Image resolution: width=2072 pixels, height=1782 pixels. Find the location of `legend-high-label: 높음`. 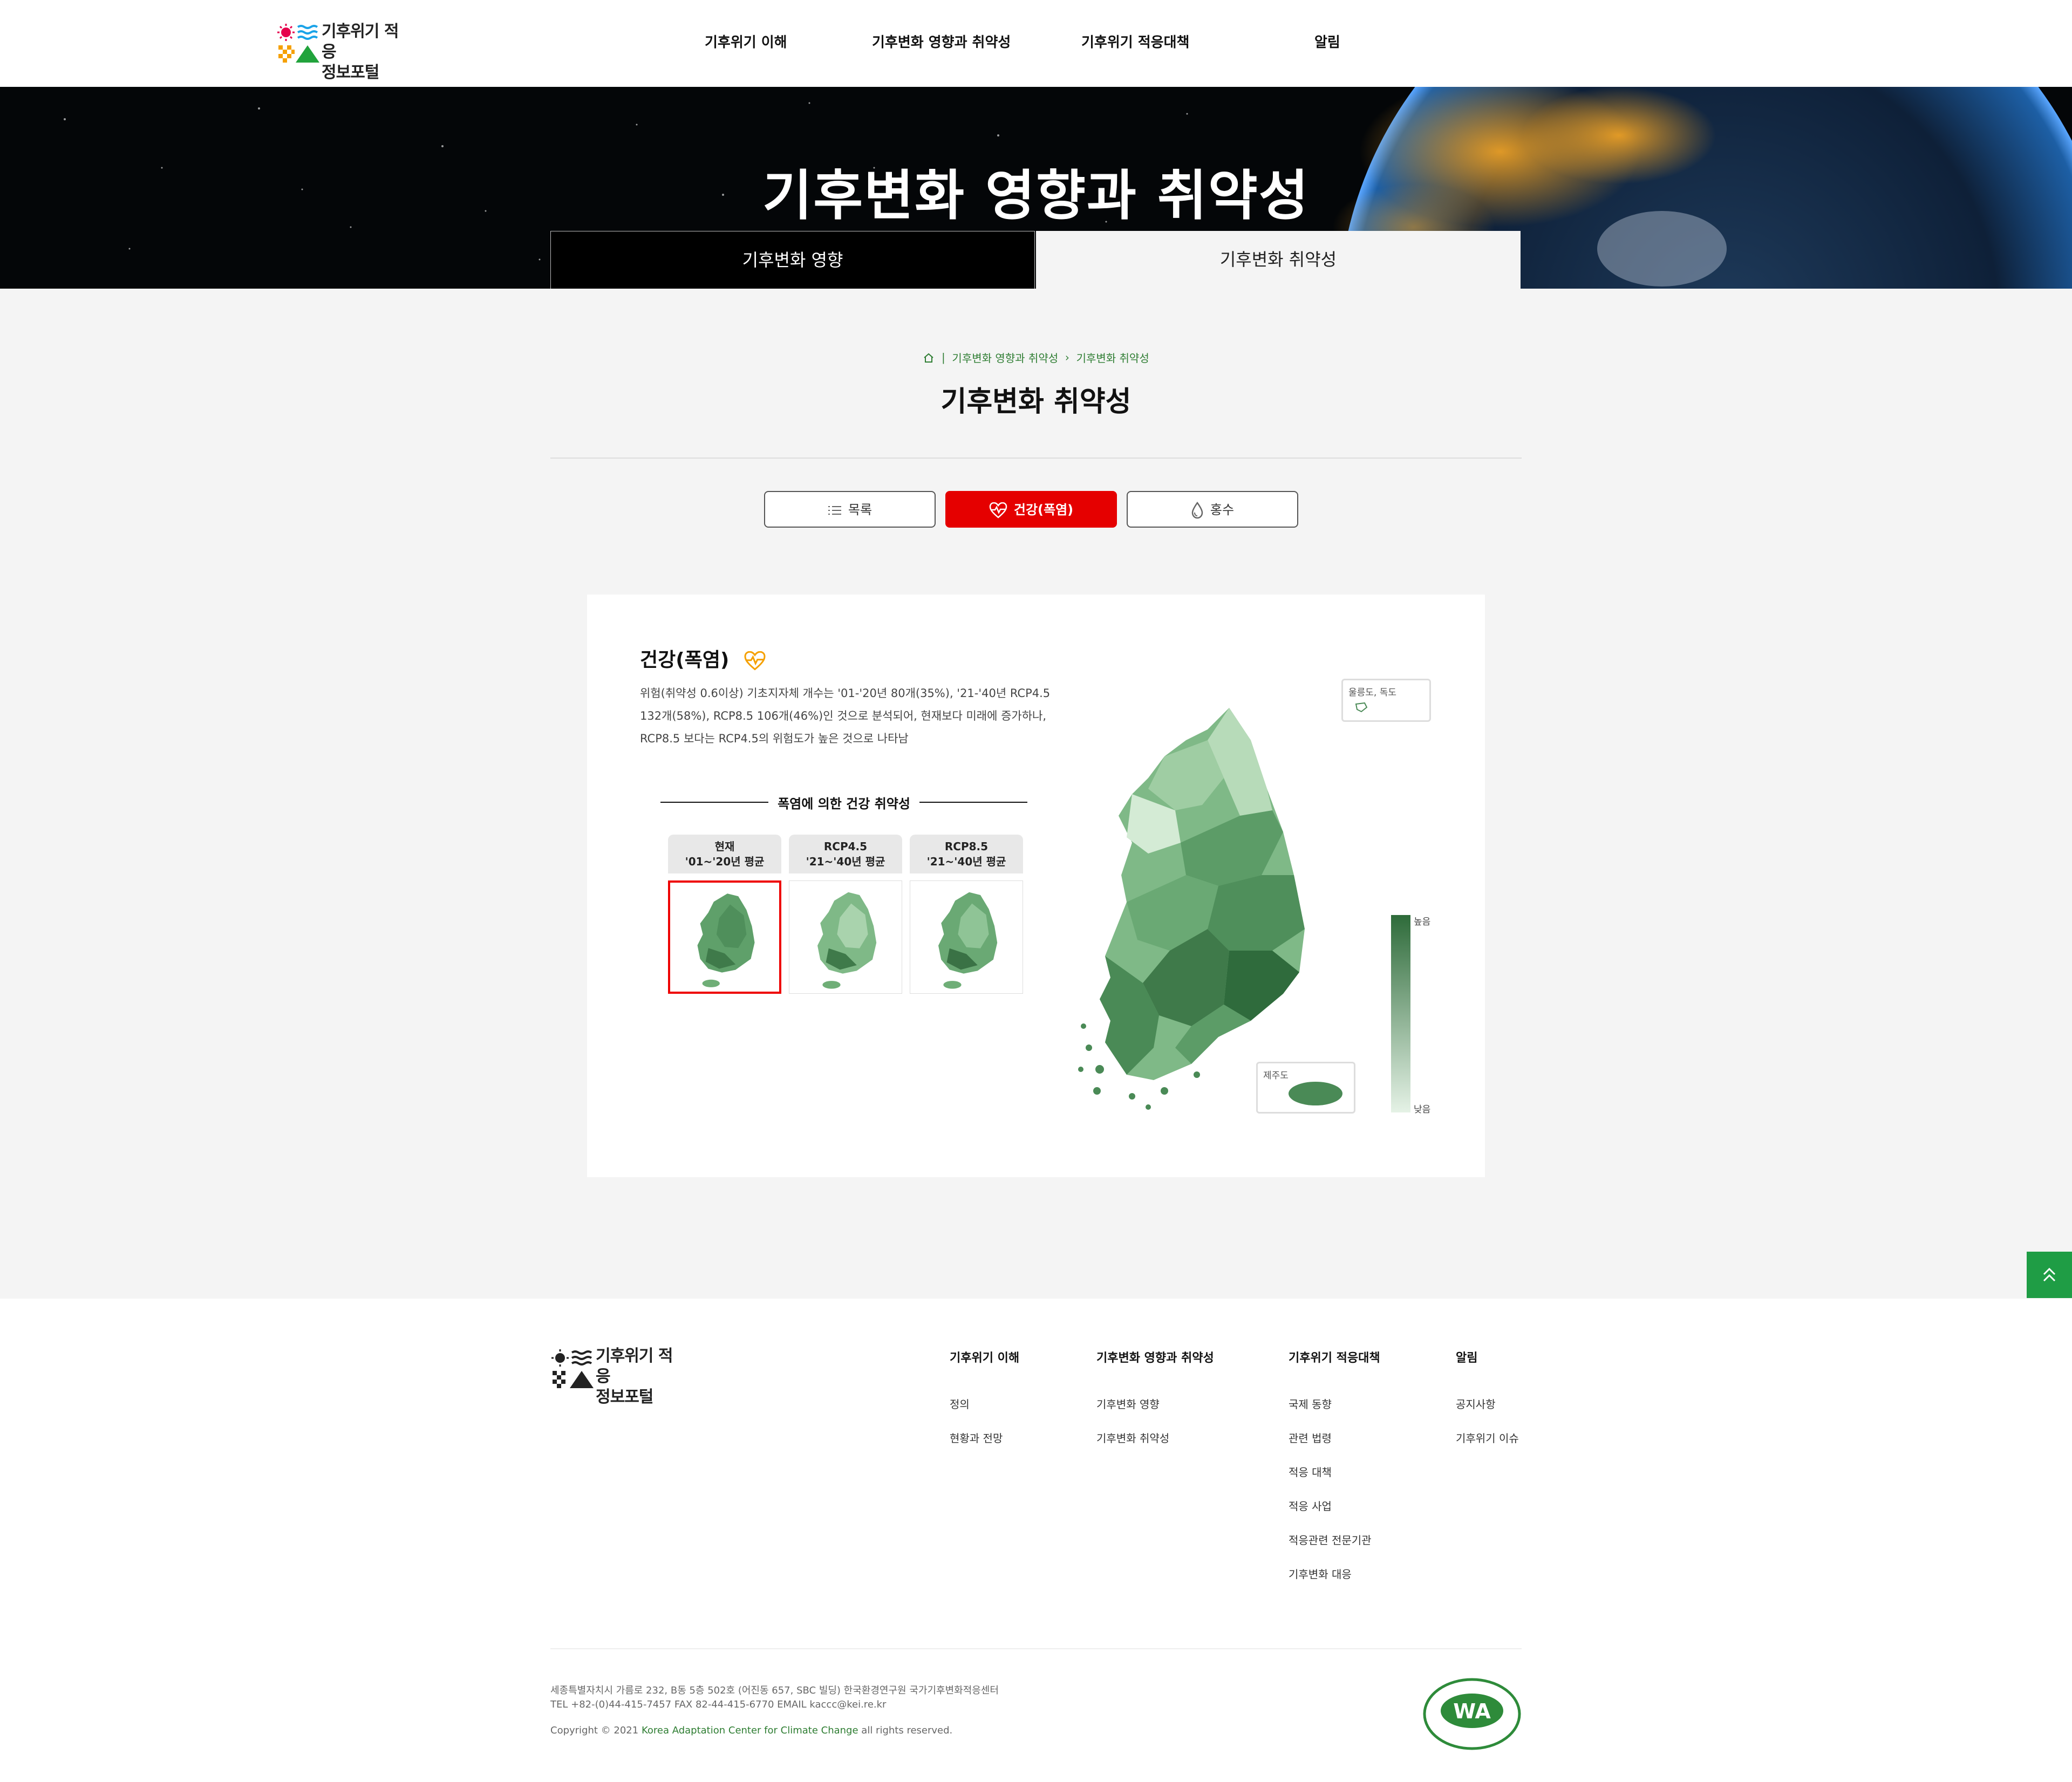

legend-high-label: 높음 is located at coordinates (1422, 922).